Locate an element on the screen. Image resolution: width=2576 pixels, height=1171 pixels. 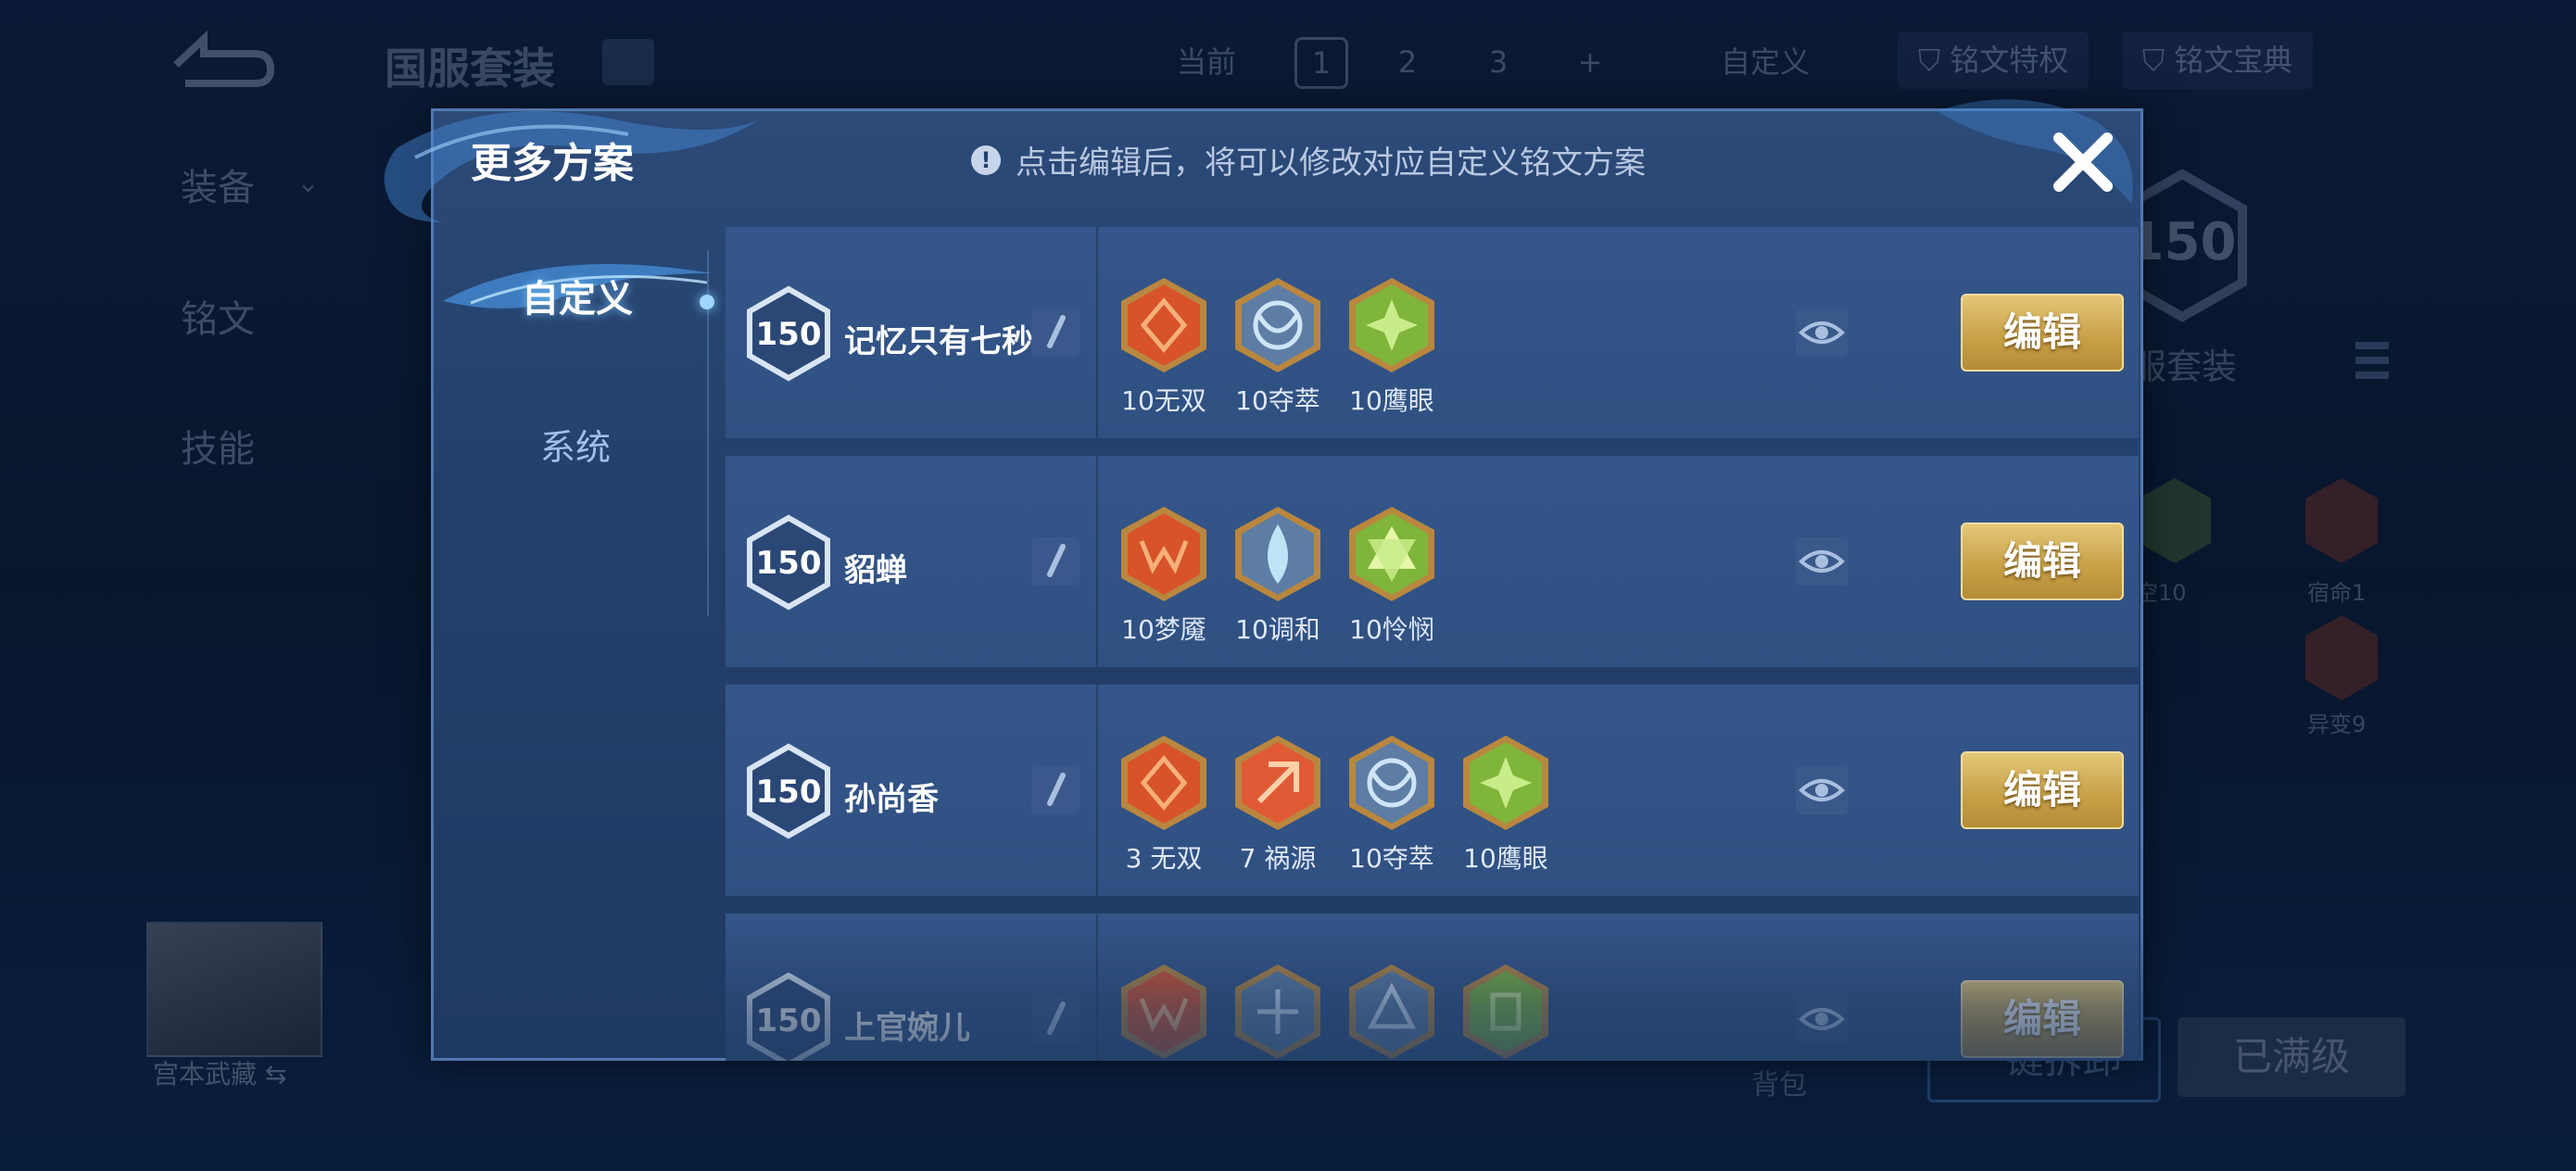
scheme-name: 孙尚香 is located at coordinates (891, 800).